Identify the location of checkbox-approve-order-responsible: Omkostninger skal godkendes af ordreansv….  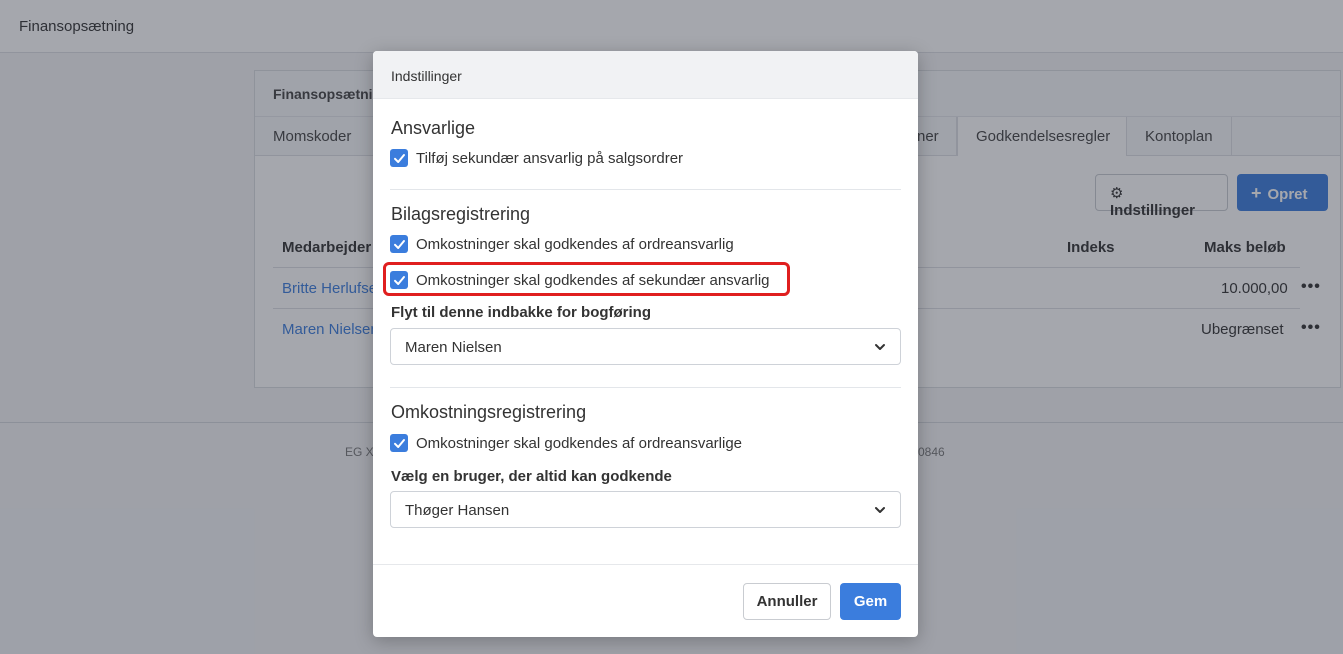
(562, 244).